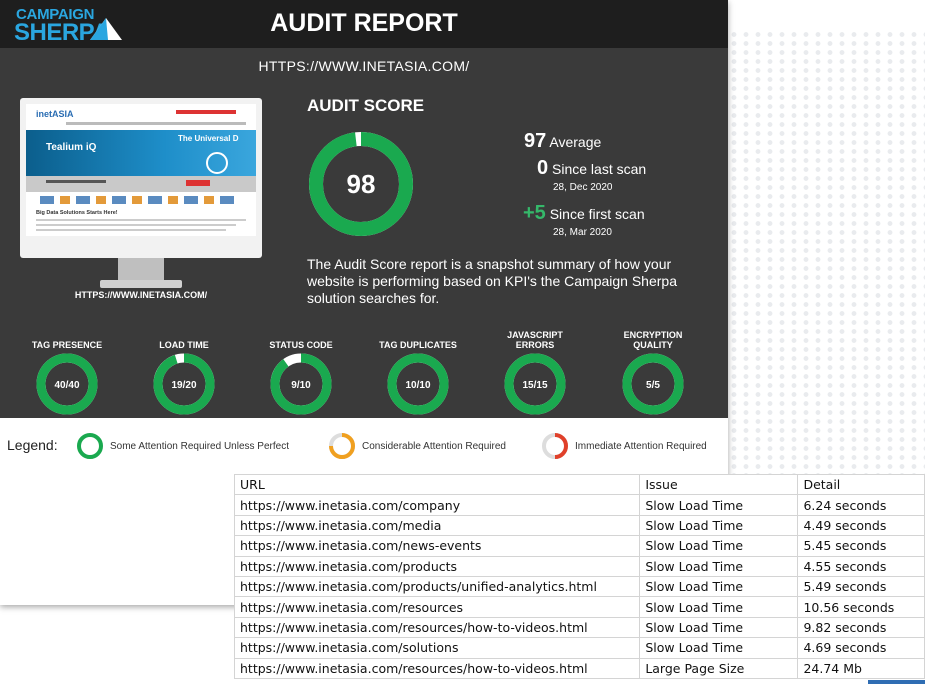  I want to click on gauge-label: JAVASCRIPT ERRORS, so click(535, 339).